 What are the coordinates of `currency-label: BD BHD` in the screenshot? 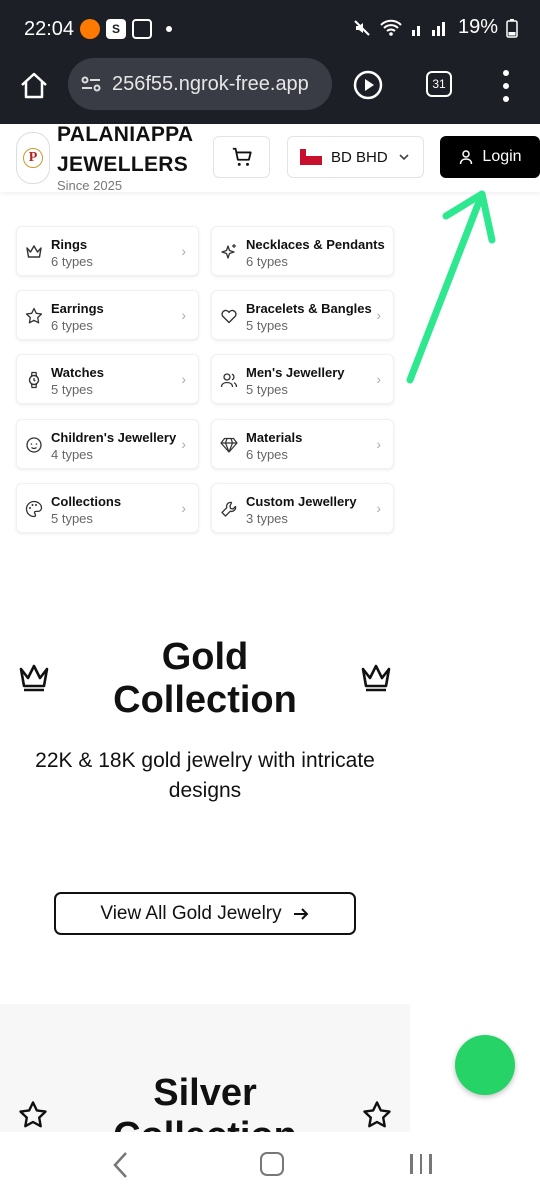 It's located at (359, 157).